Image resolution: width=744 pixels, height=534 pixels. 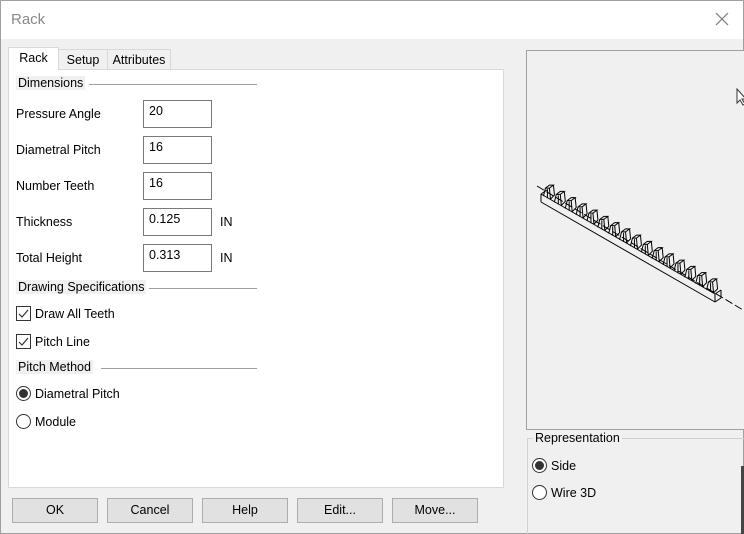 What do you see at coordinates (226, 222) in the screenshot?
I see `thickness-unit: IN` at bounding box center [226, 222].